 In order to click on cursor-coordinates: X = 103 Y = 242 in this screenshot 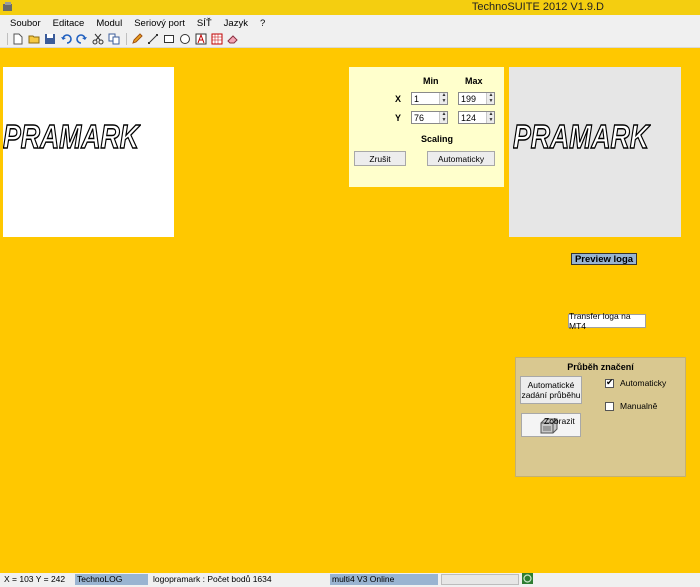, I will do `click(35, 579)`.